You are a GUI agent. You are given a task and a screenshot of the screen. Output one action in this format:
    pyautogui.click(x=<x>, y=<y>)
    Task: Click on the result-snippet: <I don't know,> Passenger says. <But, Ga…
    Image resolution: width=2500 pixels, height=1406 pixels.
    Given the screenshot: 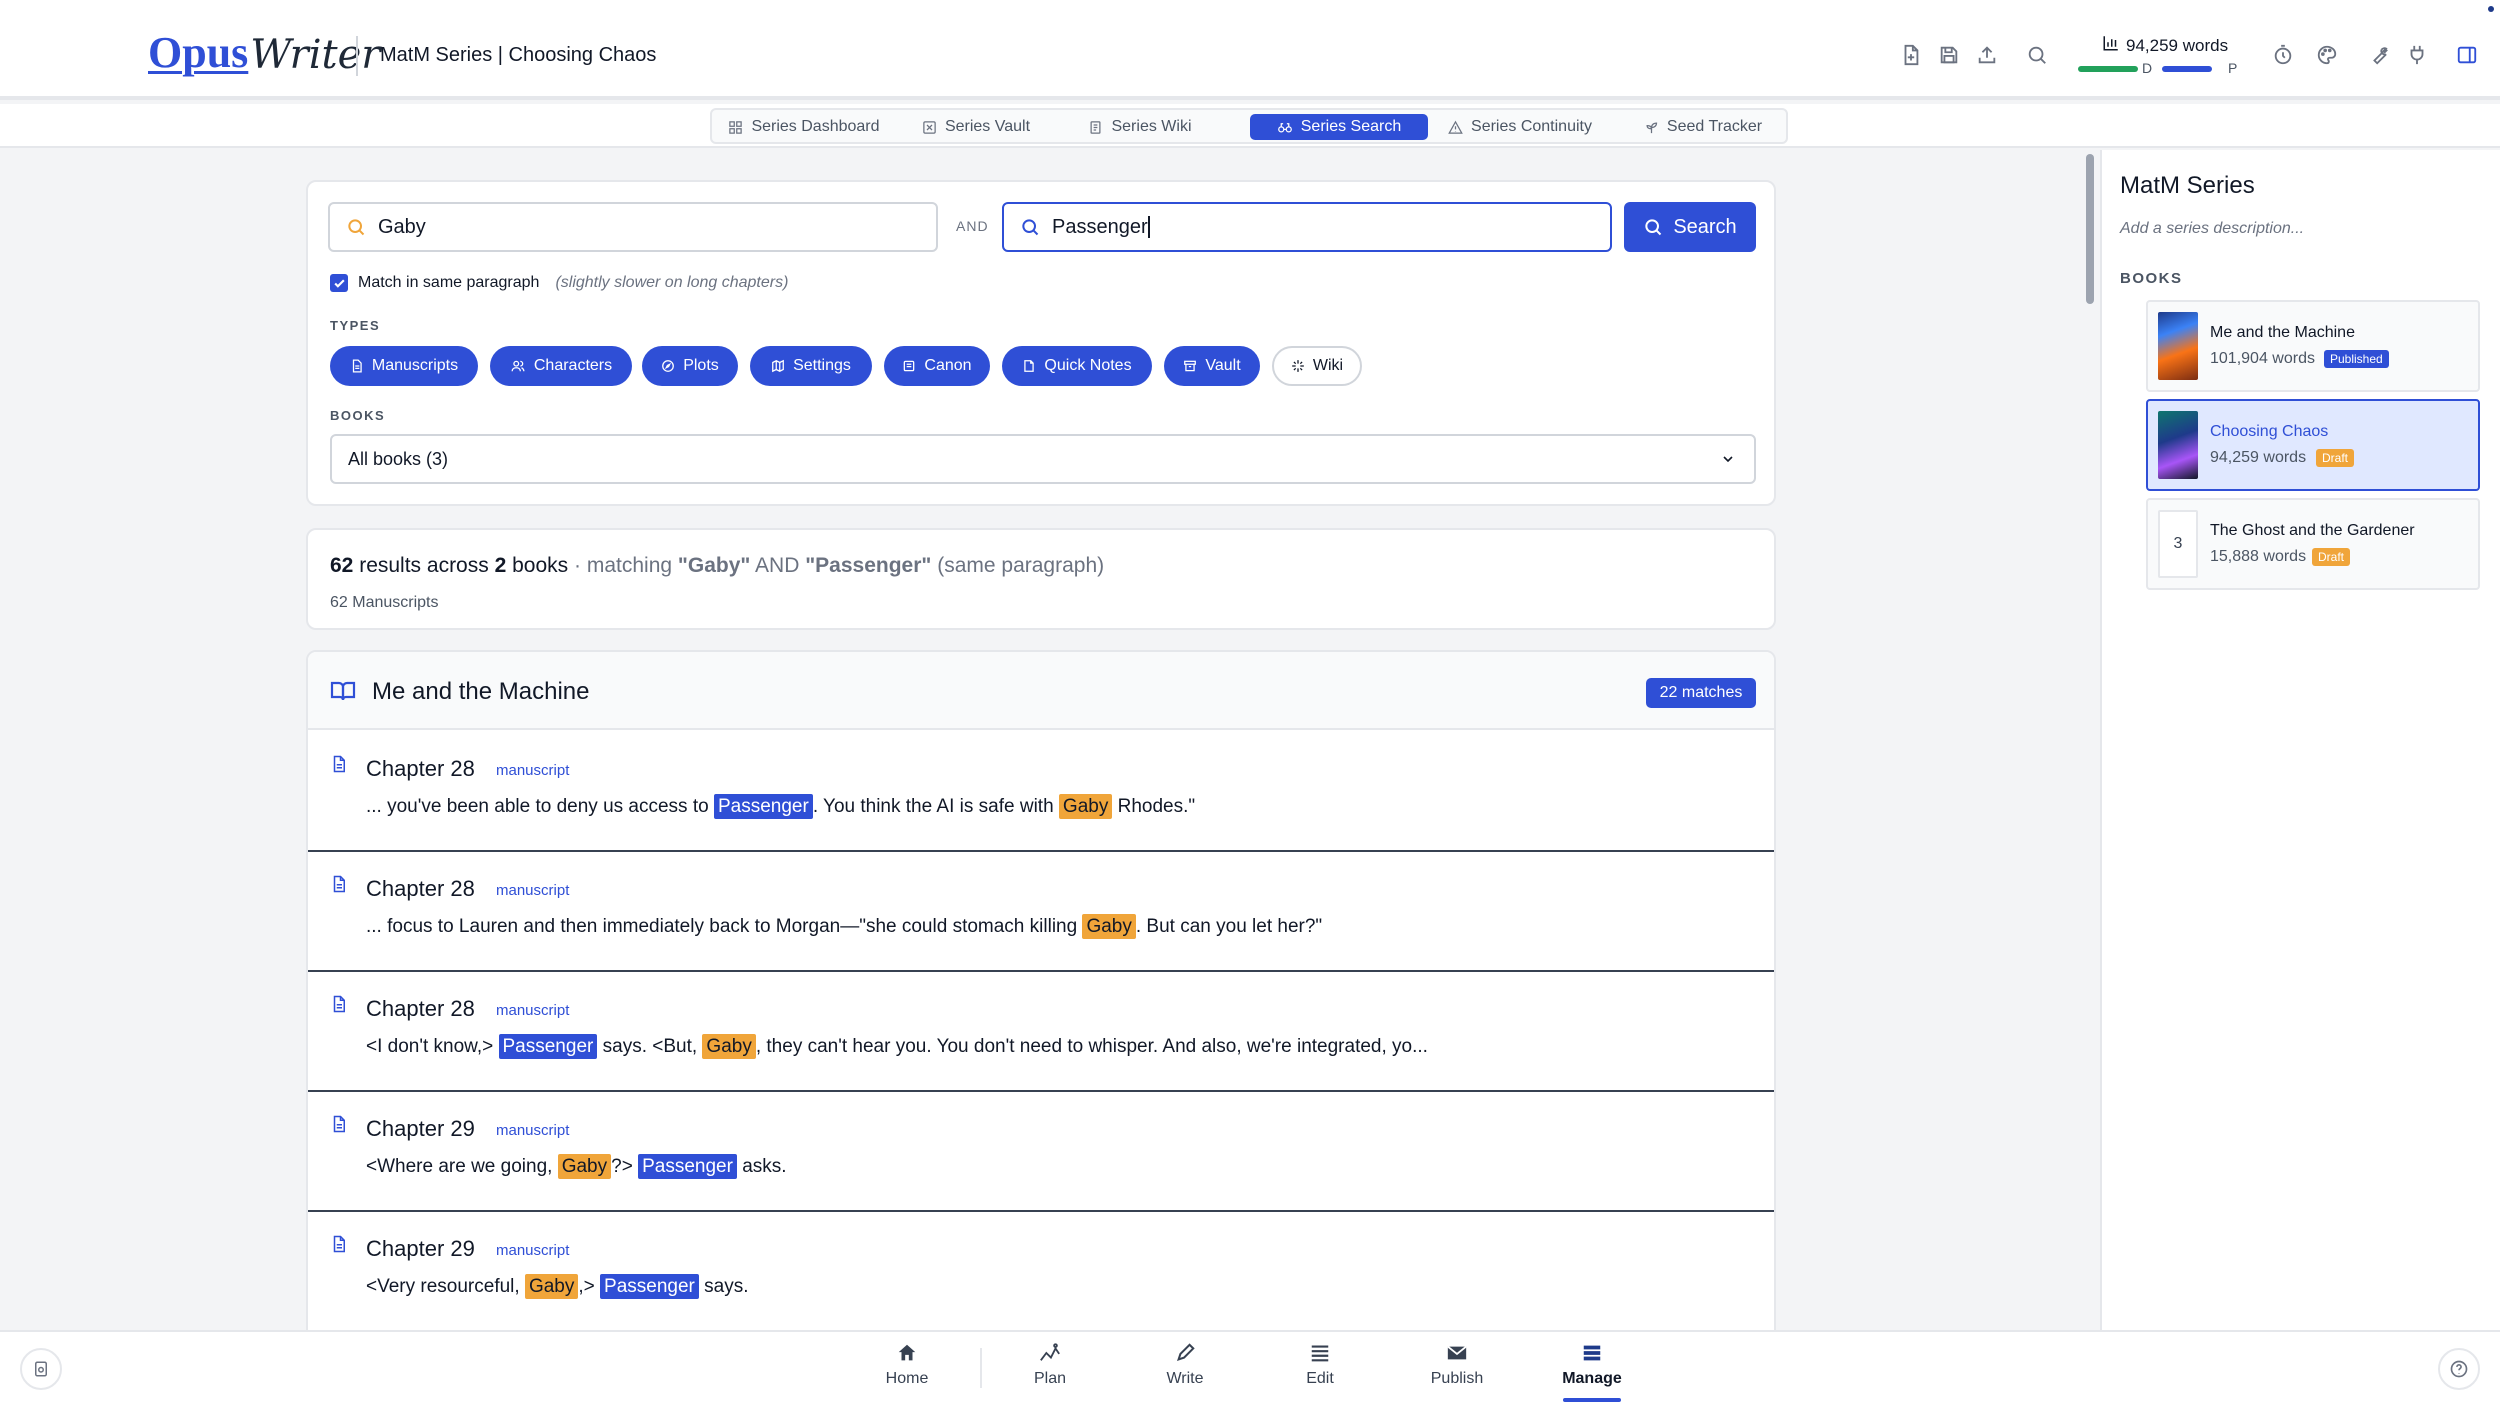 What is the action you would take?
    pyautogui.click(x=897, y=1047)
    